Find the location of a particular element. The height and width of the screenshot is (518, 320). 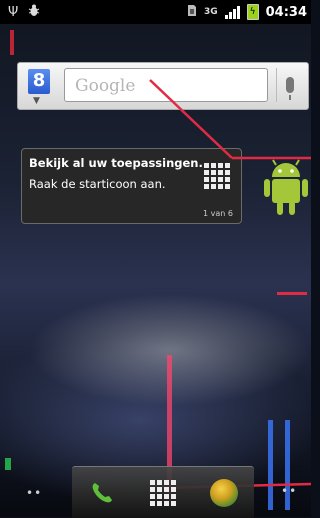

launcher-dock is located at coordinates (163, 492).